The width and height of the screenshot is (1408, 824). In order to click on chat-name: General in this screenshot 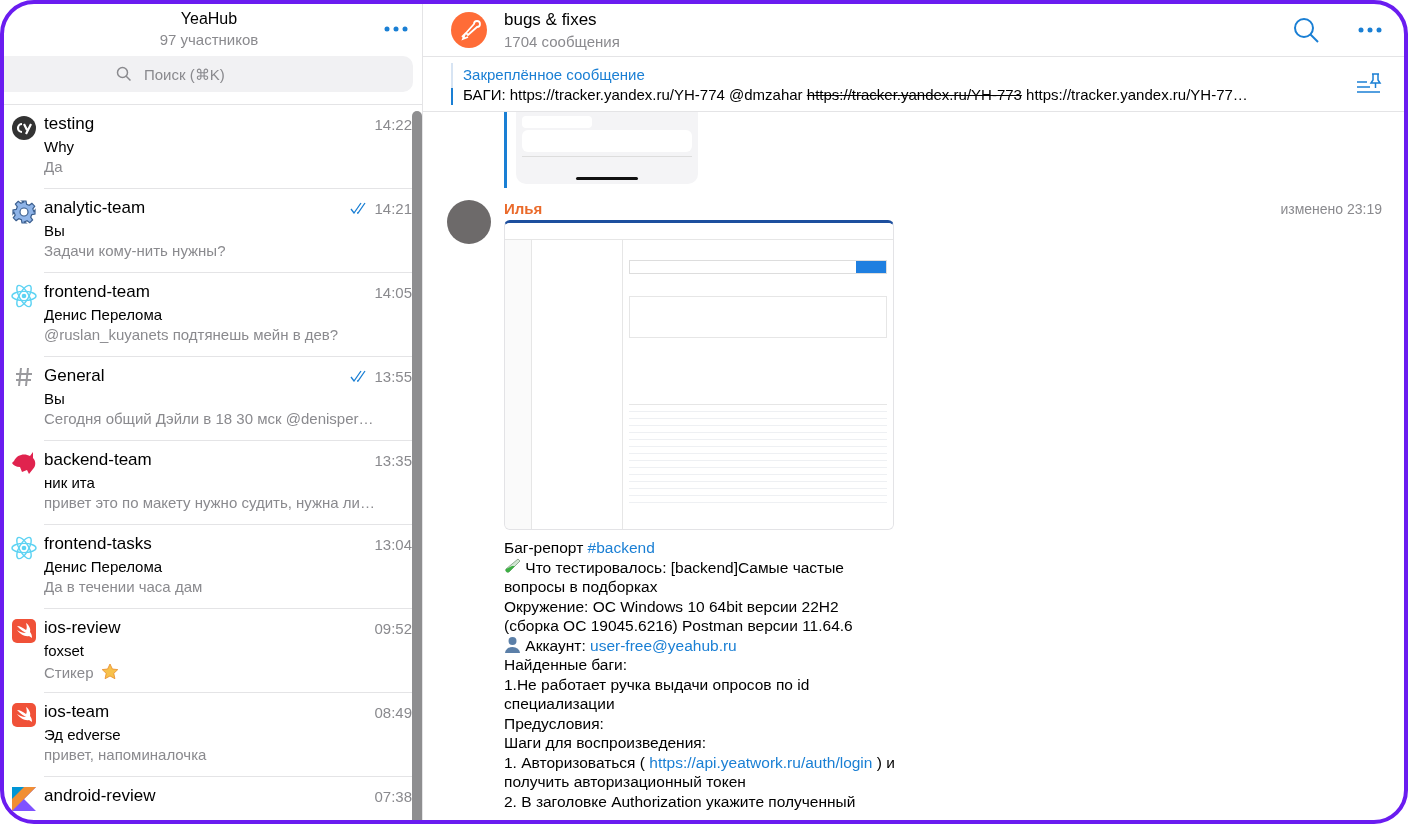, I will do `click(75, 376)`.